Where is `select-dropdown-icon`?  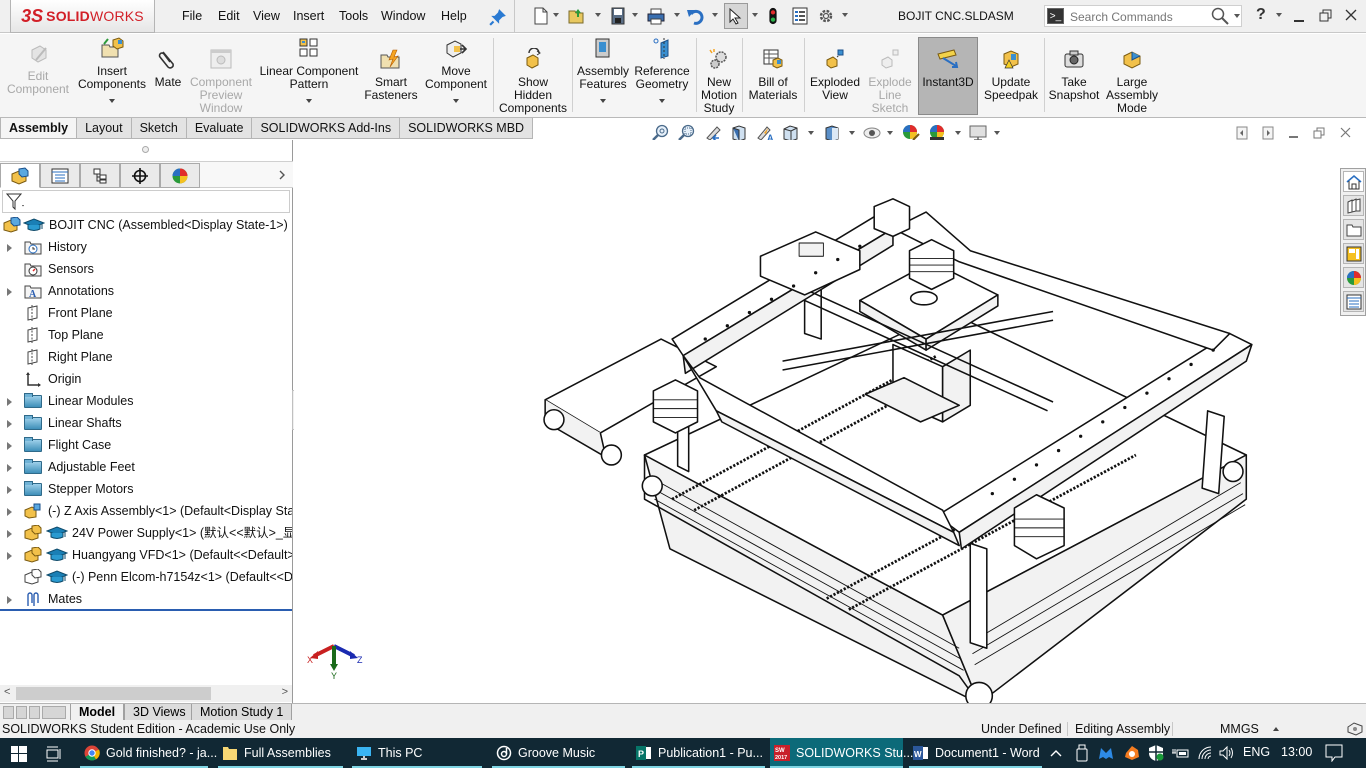
select-dropdown-icon is located at coordinates (755, 15).